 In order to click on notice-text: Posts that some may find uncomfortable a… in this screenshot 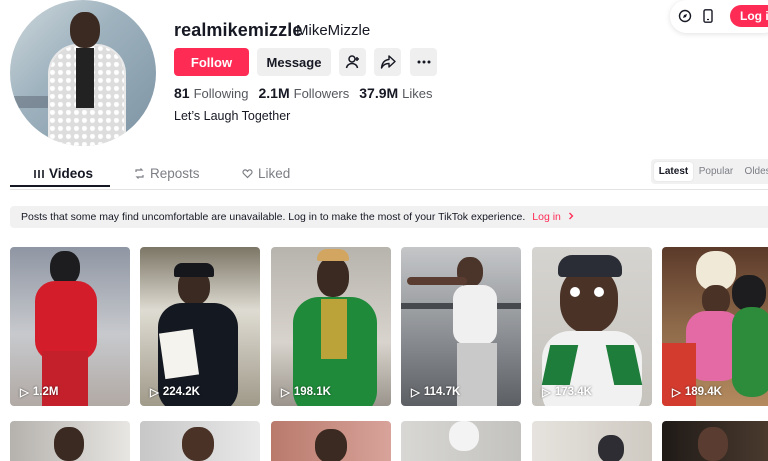, I will do `click(273, 217)`.